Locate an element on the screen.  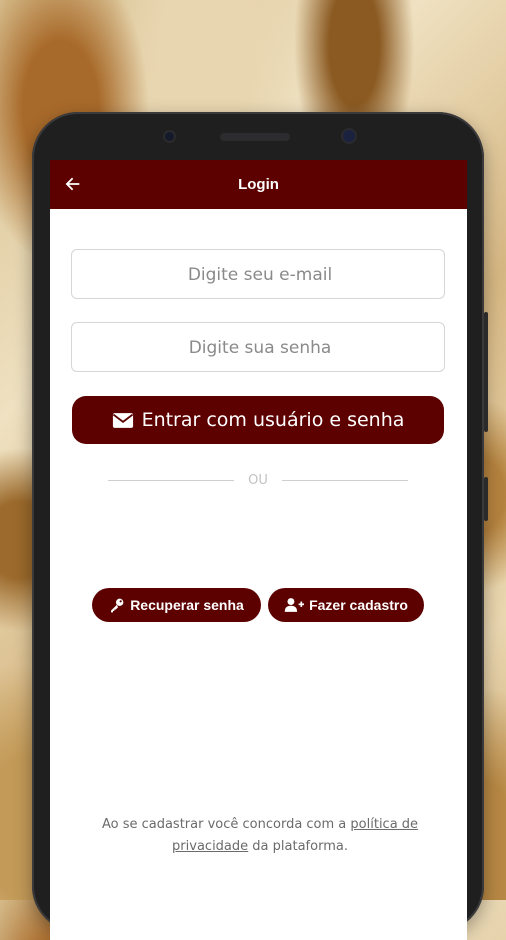
envelope-icon is located at coordinates (122, 420).